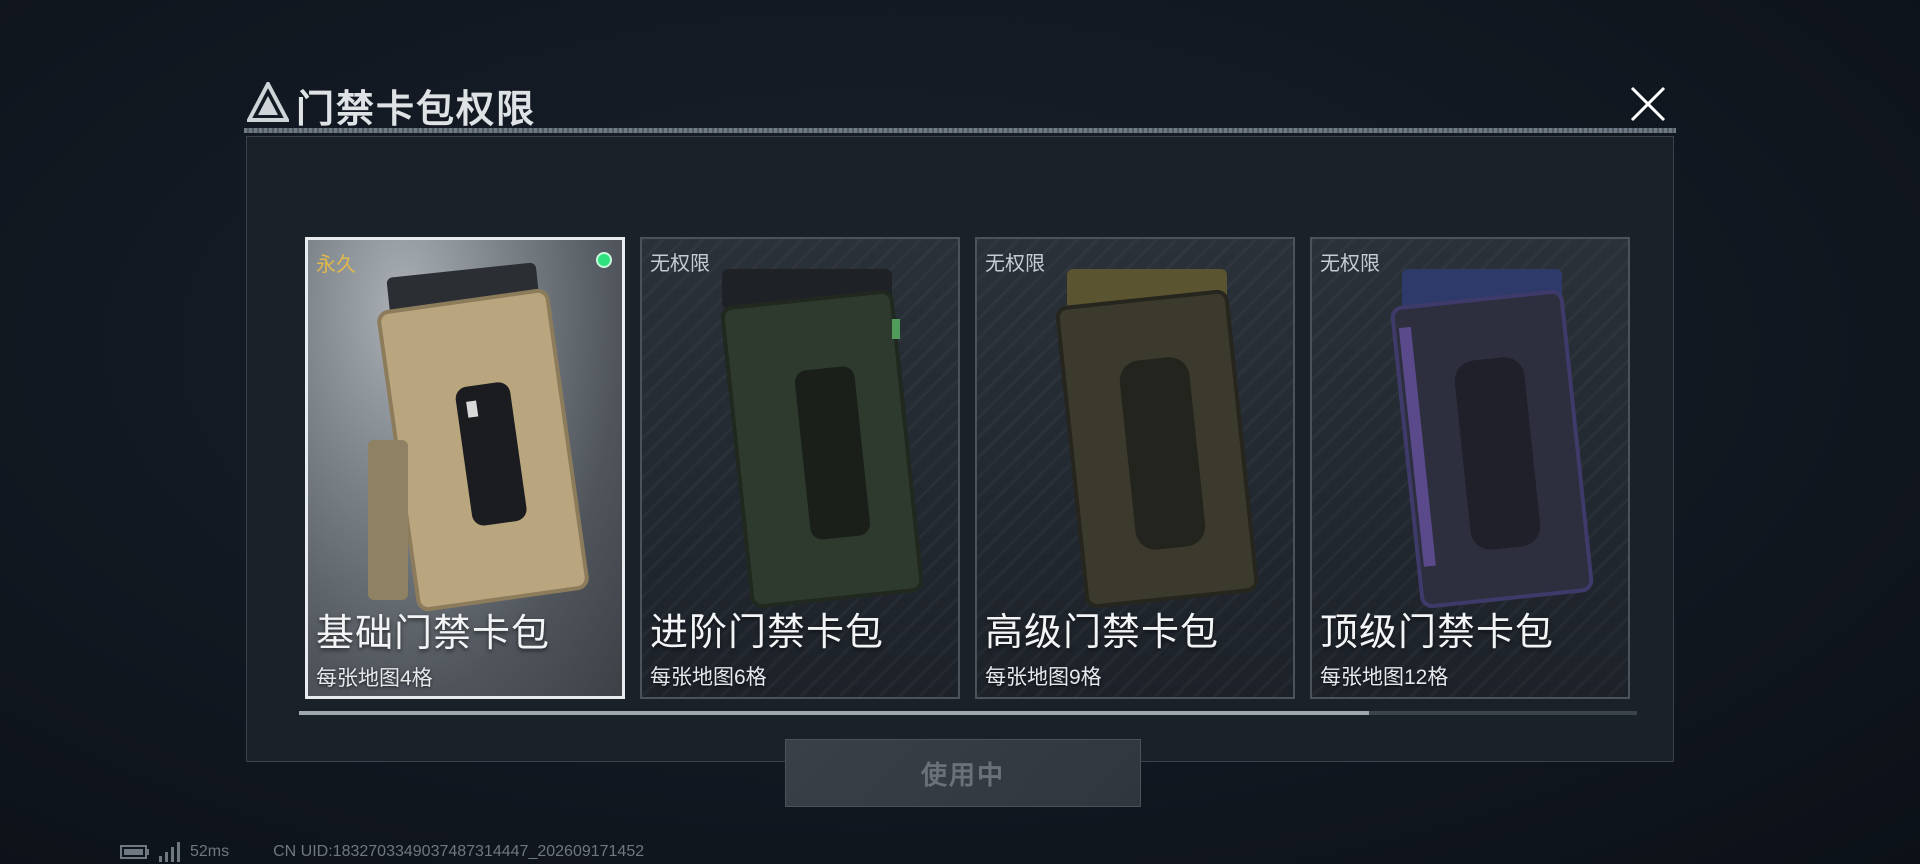  What do you see at coordinates (416, 110) in the screenshot?
I see `dialog-title: 门禁卡包权限` at bounding box center [416, 110].